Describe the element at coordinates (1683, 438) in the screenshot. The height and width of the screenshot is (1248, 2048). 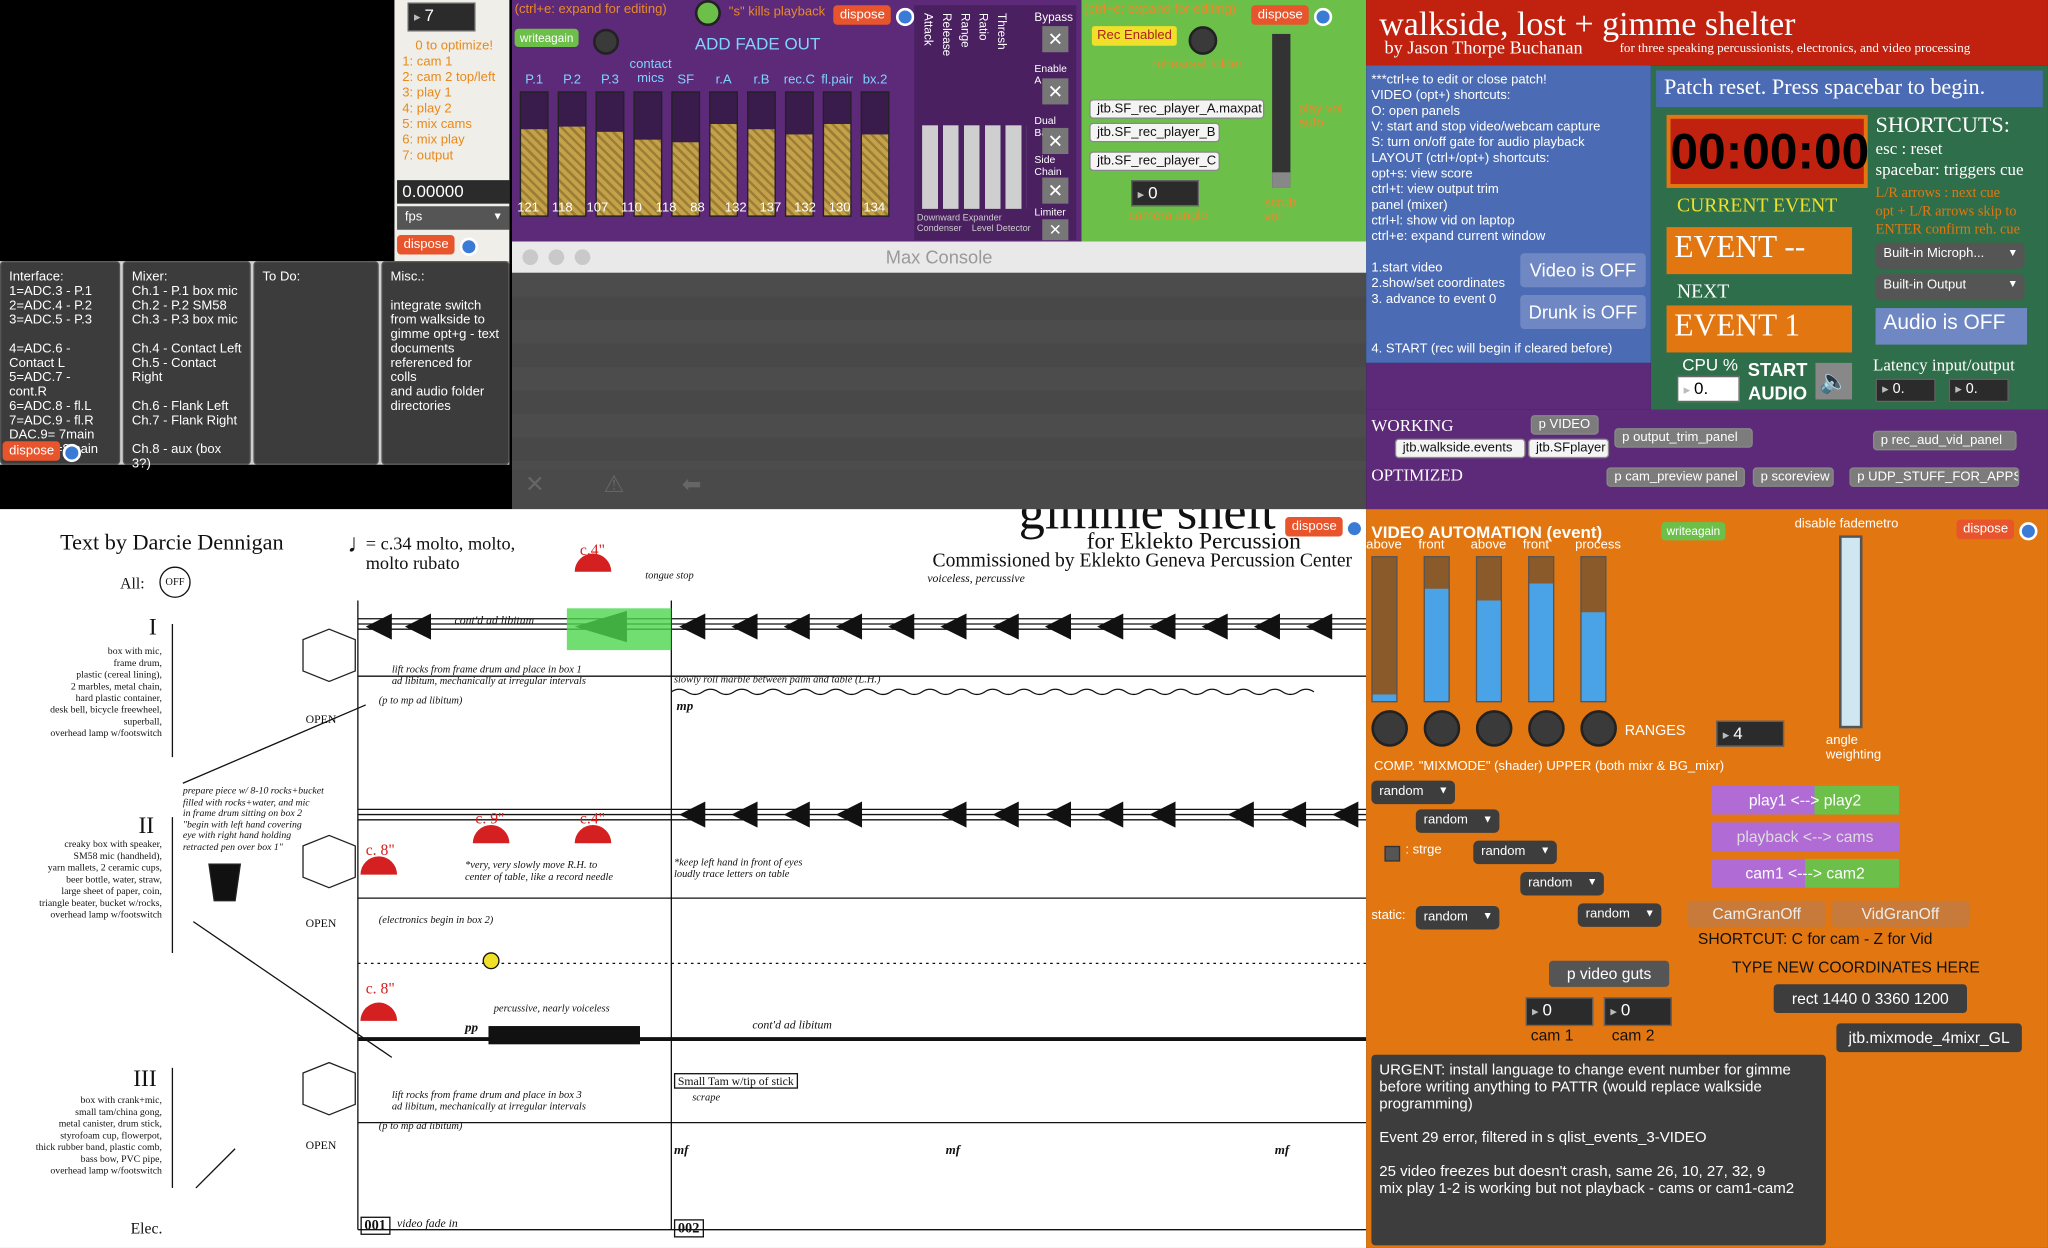
I see `output-trim-box: p output_trim_panel` at that location.